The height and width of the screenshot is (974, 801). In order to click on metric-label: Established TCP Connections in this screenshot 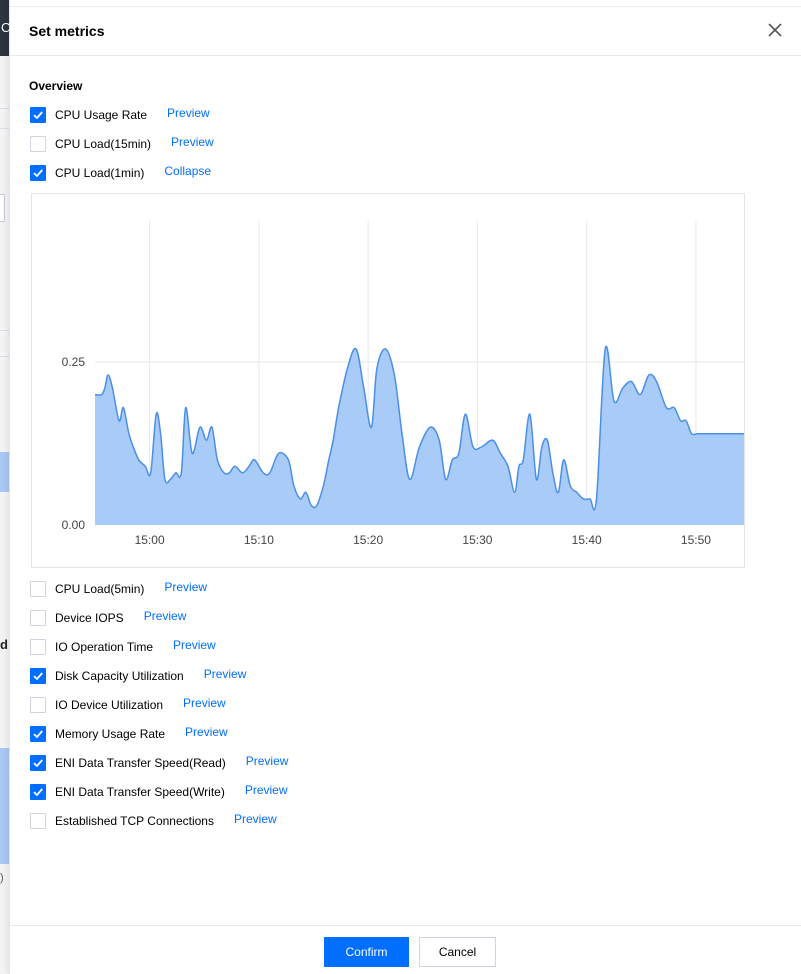, I will do `click(134, 821)`.